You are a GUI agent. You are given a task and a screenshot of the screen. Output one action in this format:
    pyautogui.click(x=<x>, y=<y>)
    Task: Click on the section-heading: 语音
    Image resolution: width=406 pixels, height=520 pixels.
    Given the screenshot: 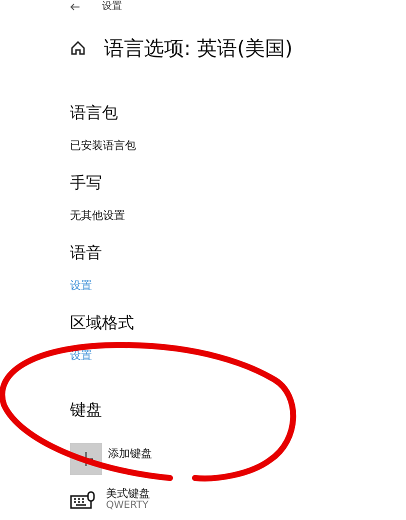 What is the action you would take?
    pyautogui.click(x=86, y=253)
    